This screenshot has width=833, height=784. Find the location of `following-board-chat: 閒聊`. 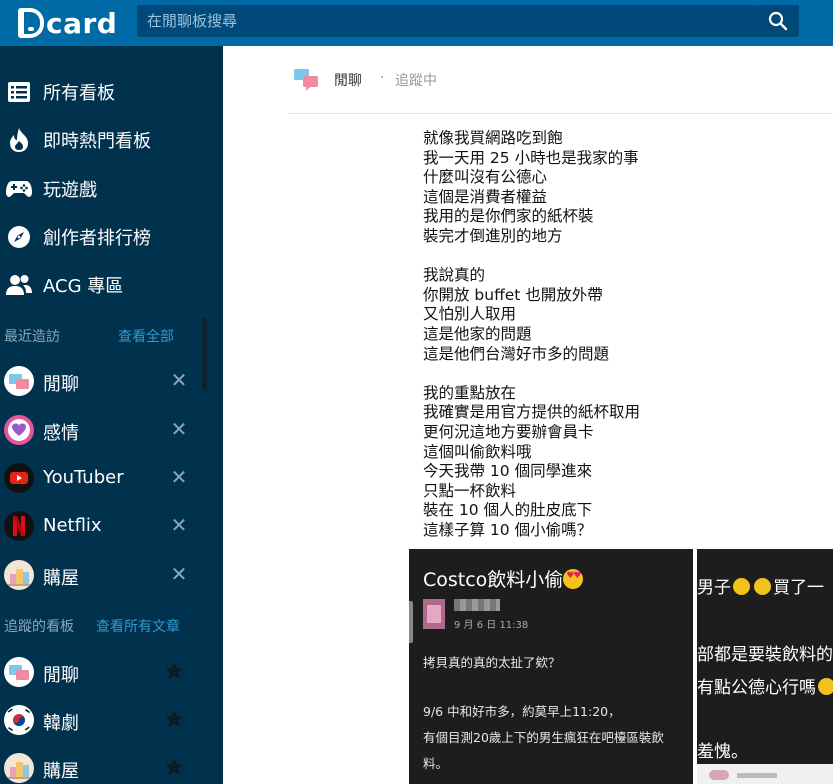

following-board-chat: 閒聊 is located at coordinates (105, 673).